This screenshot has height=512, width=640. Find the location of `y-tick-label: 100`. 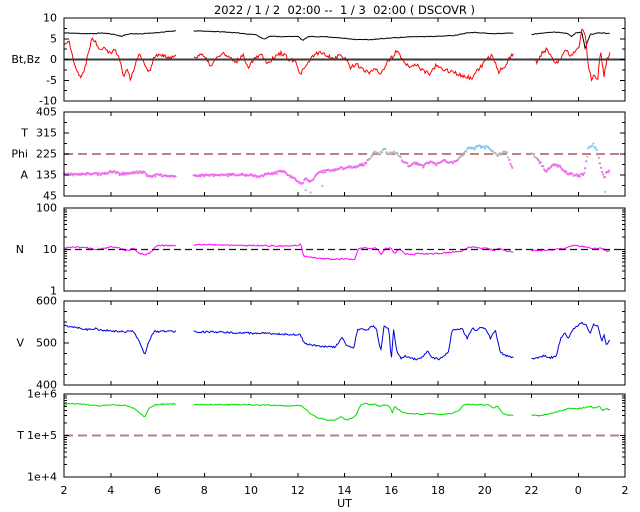

y-tick-label: 100 is located at coordinates (46, 208).